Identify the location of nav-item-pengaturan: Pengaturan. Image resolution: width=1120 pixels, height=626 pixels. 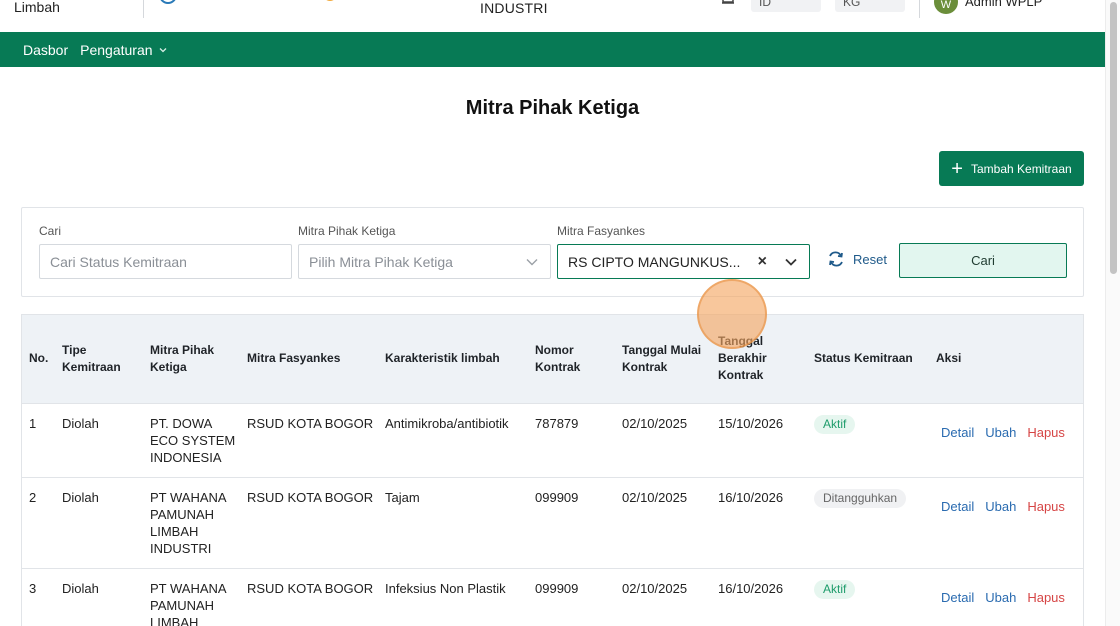
(123, 50).